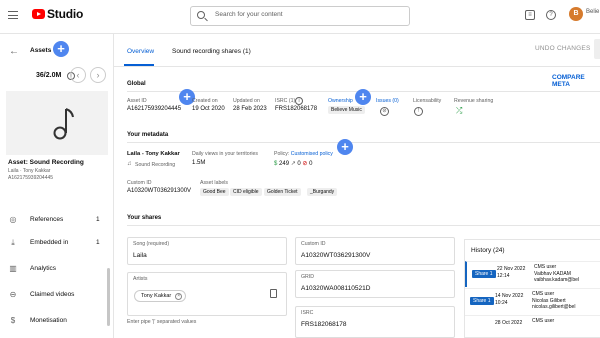  What do you see at coordinates (311, 164) in the screenshot?
I see `block-count: 0` at bounding box center [311, 164].